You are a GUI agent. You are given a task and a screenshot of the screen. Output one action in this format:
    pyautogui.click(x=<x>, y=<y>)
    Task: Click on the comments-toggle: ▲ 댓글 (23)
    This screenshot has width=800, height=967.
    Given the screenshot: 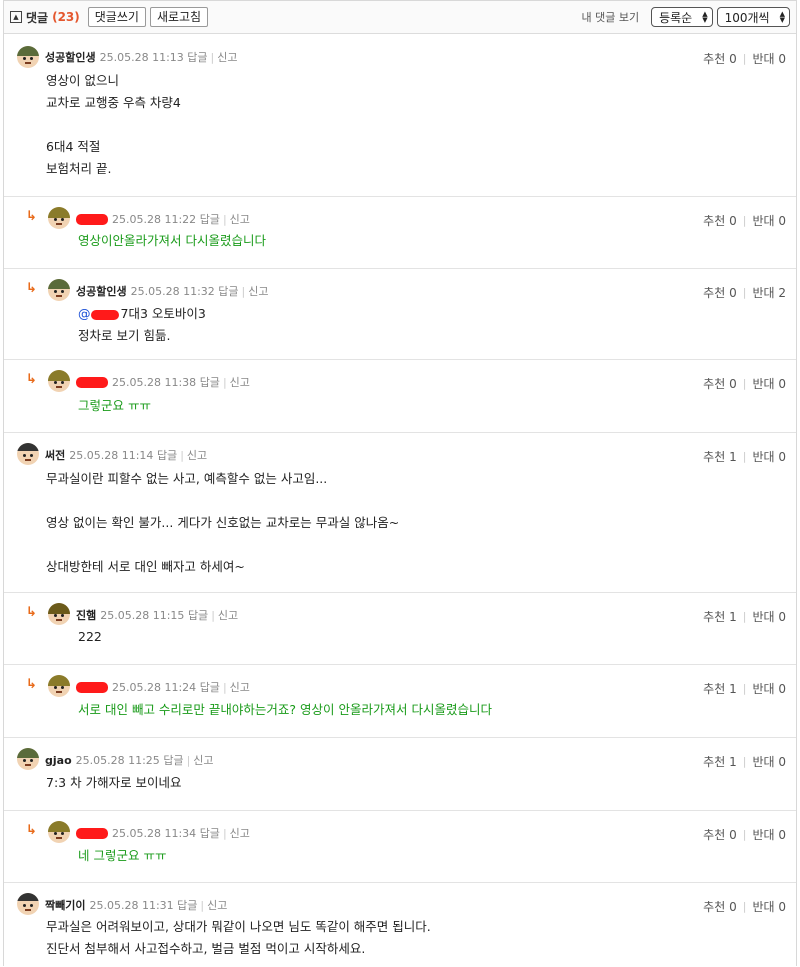 What is the action you would take?
    pyautogui.click(x=45, y=17)
    